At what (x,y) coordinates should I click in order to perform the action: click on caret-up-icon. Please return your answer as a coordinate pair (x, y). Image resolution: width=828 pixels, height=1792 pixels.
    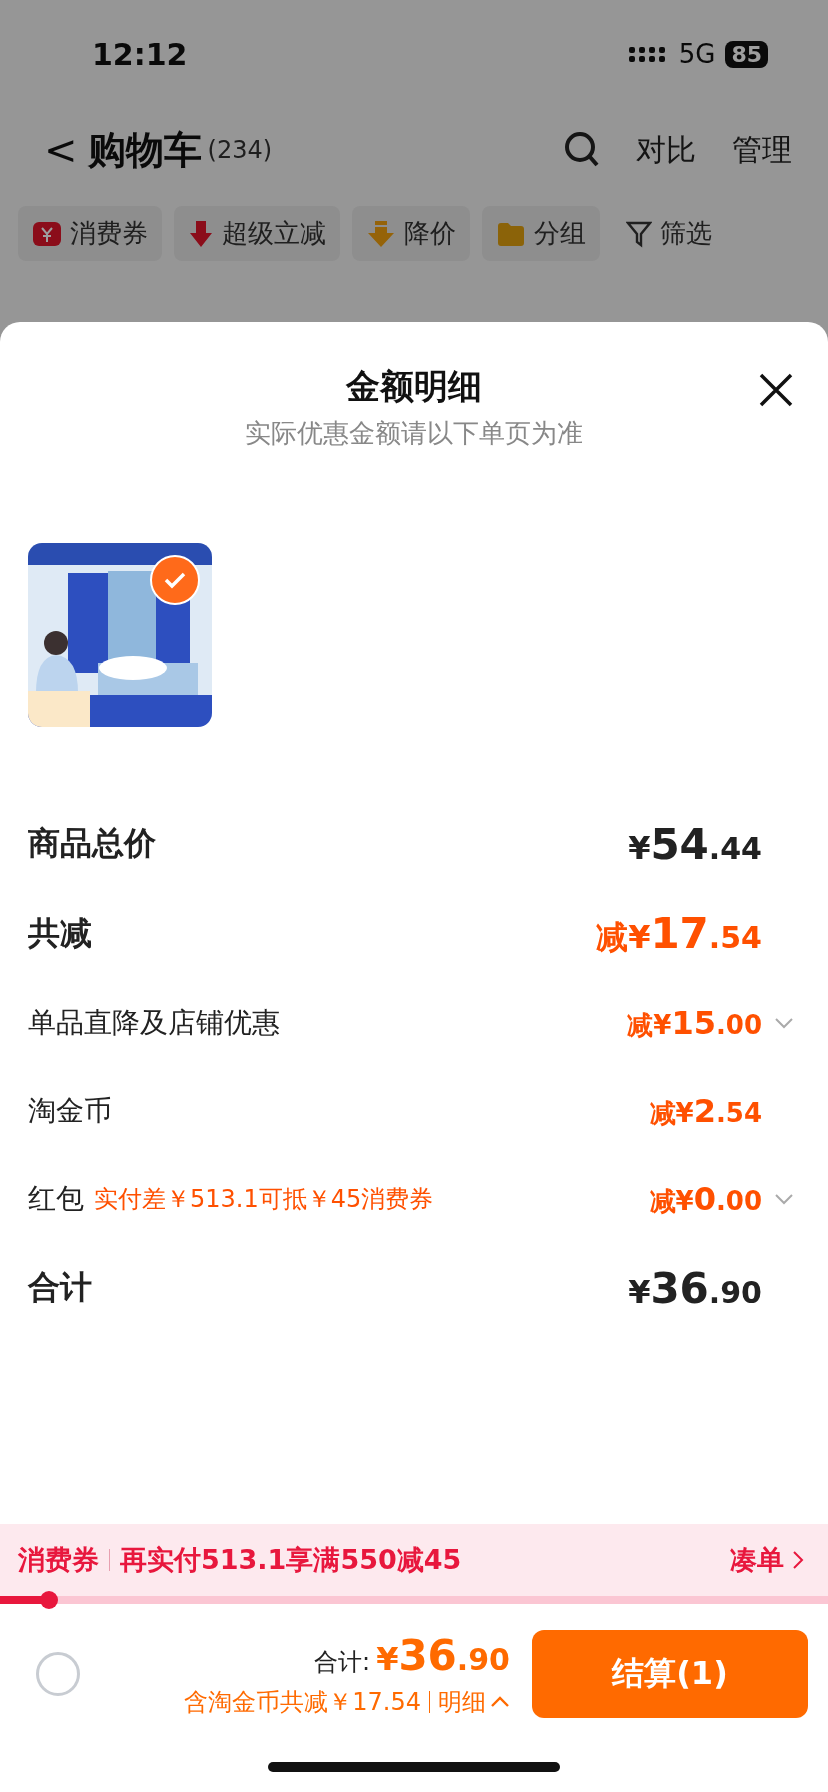
    Looking at the image, I should click on (500, 1701).